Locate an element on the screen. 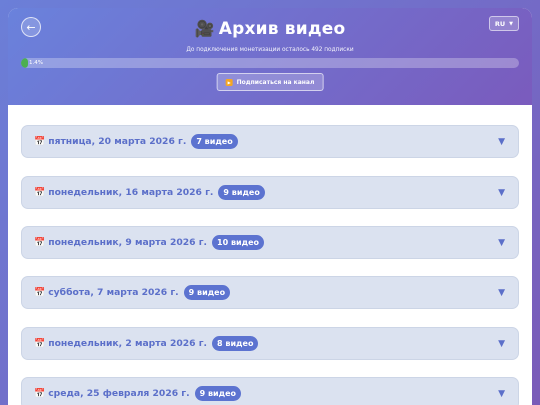 This screenshot has height=405, width=540. subscription-progress-bar: 1.4% is located at coordinates (270, 63).